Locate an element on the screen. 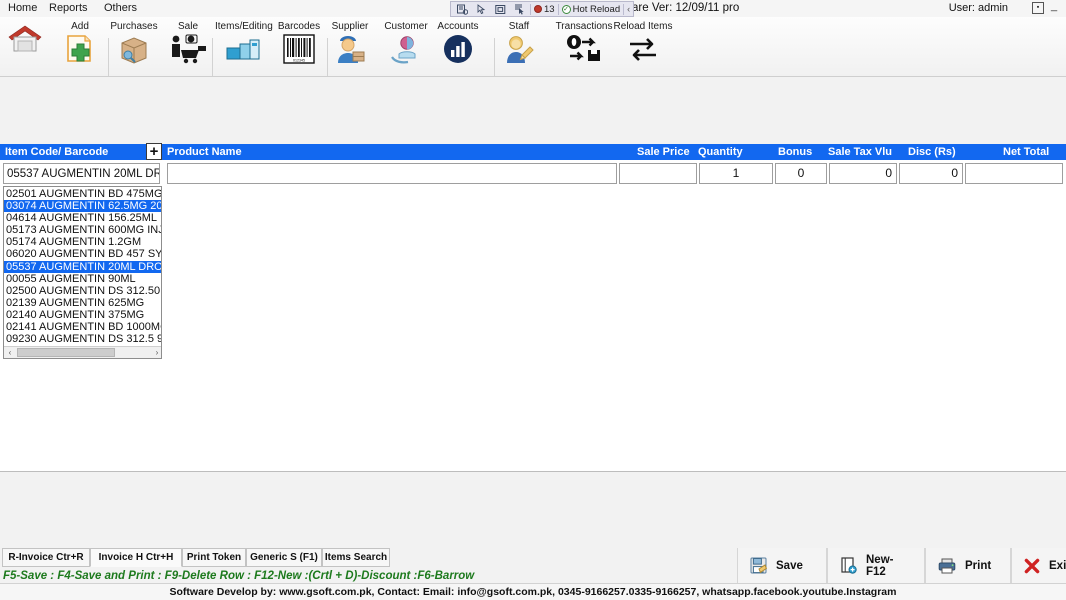  new-invoice-button-label: New-F12 is located at coordinates (880, 565).